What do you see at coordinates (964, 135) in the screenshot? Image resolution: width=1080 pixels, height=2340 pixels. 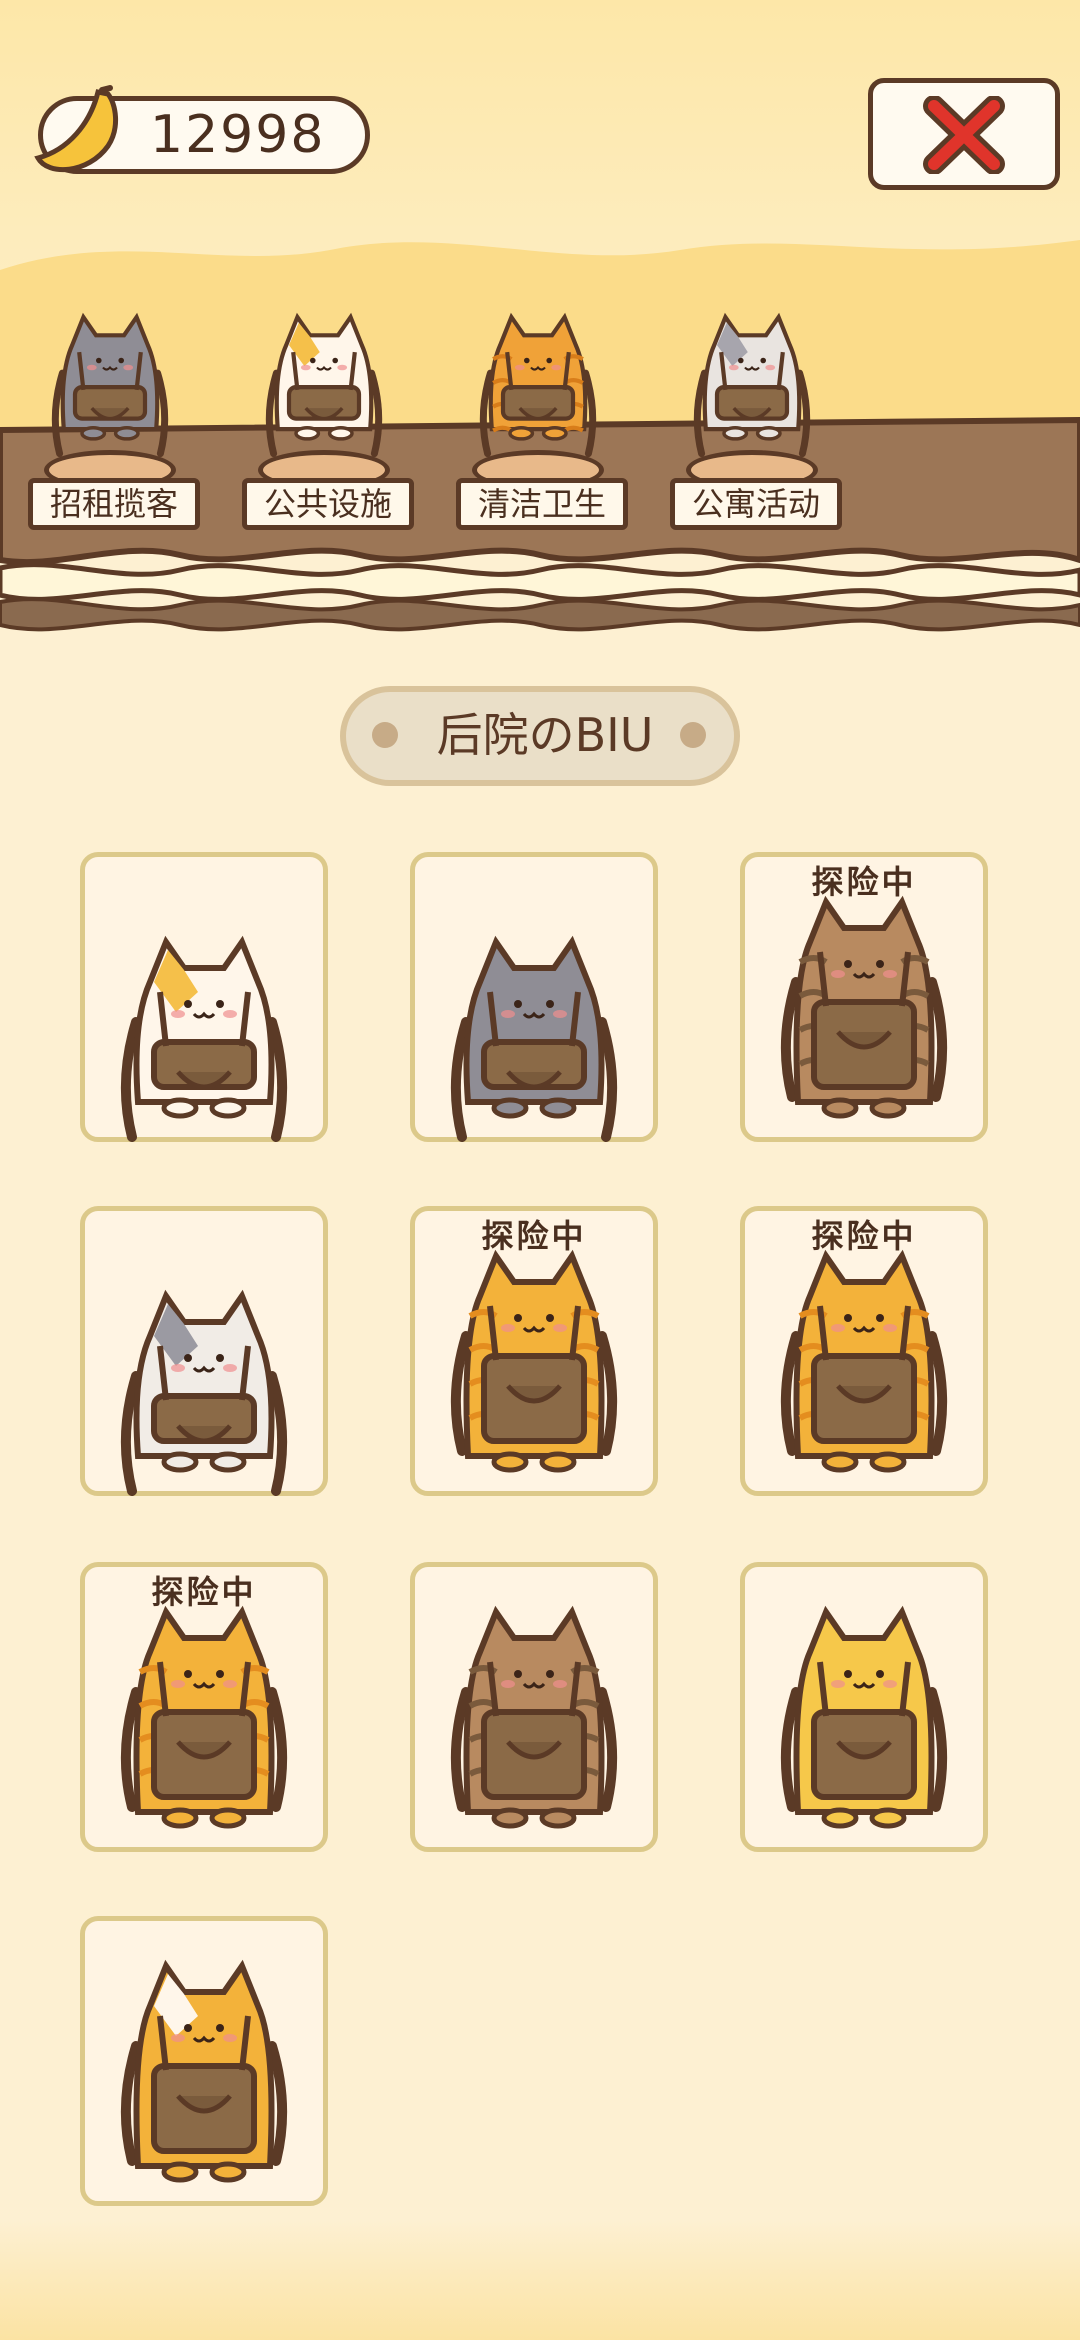 I see `close-x-icon` at bounding box center [964, 135].